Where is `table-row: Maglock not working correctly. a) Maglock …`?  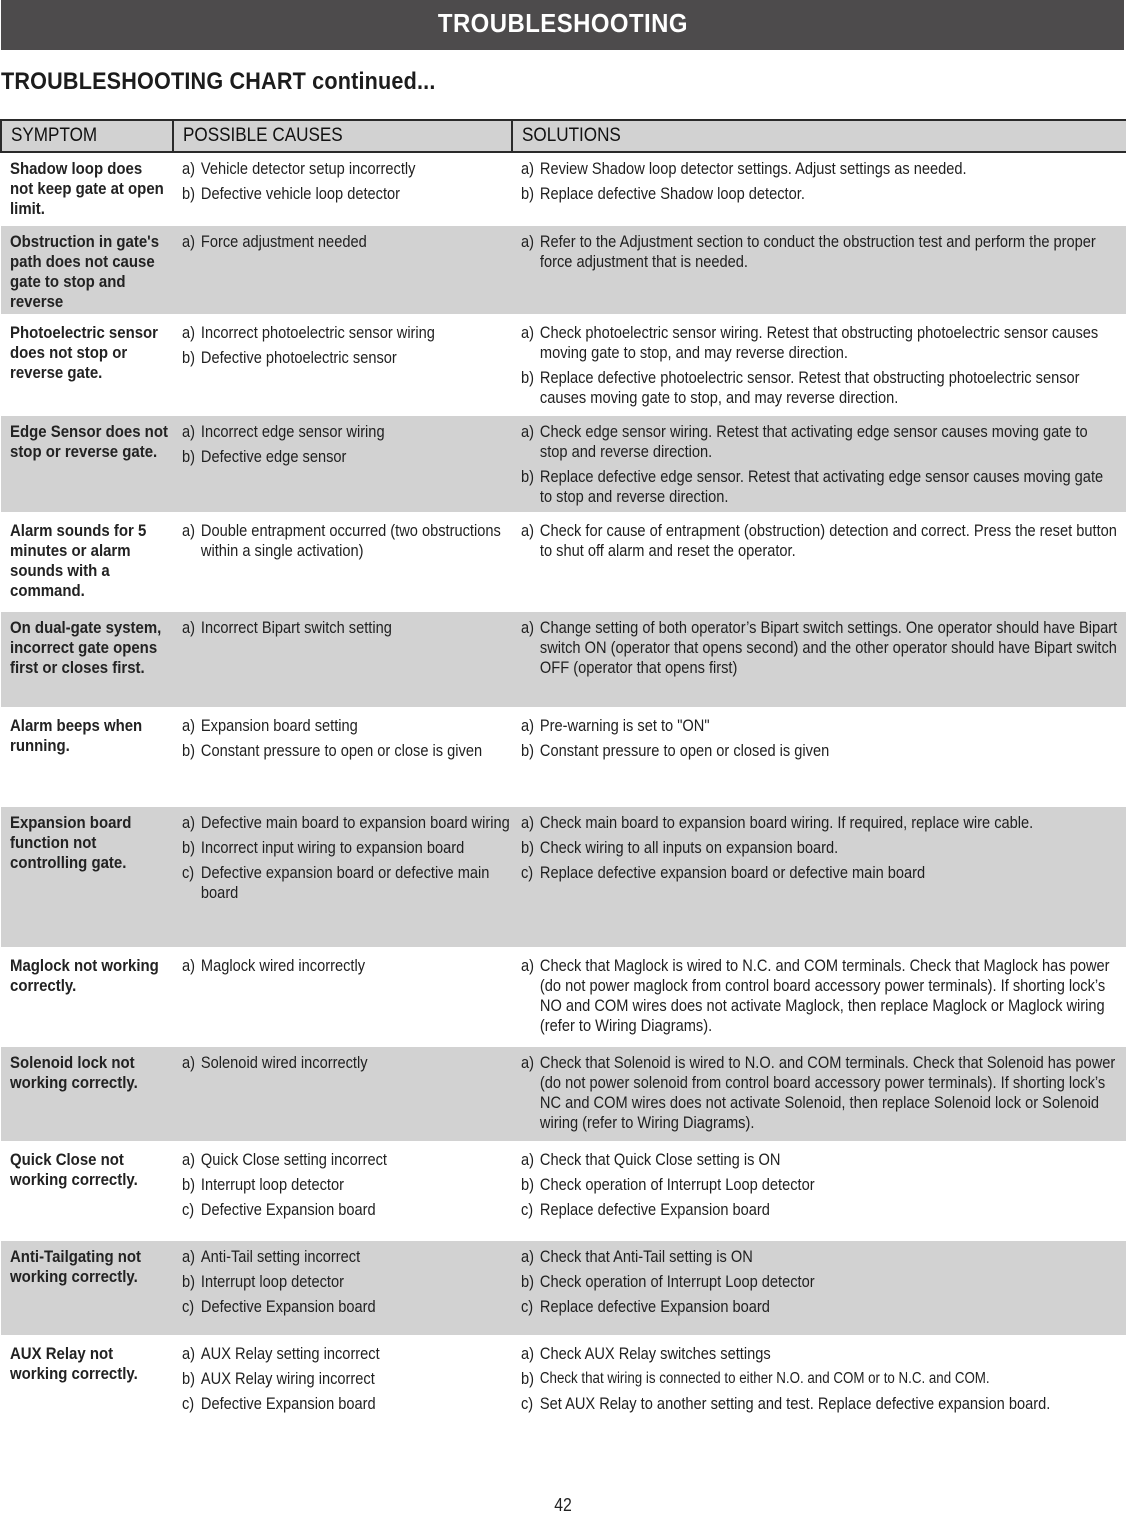
table-row: Maglock not working correctly. a) Maglock … is located at coordinates (563, 995).